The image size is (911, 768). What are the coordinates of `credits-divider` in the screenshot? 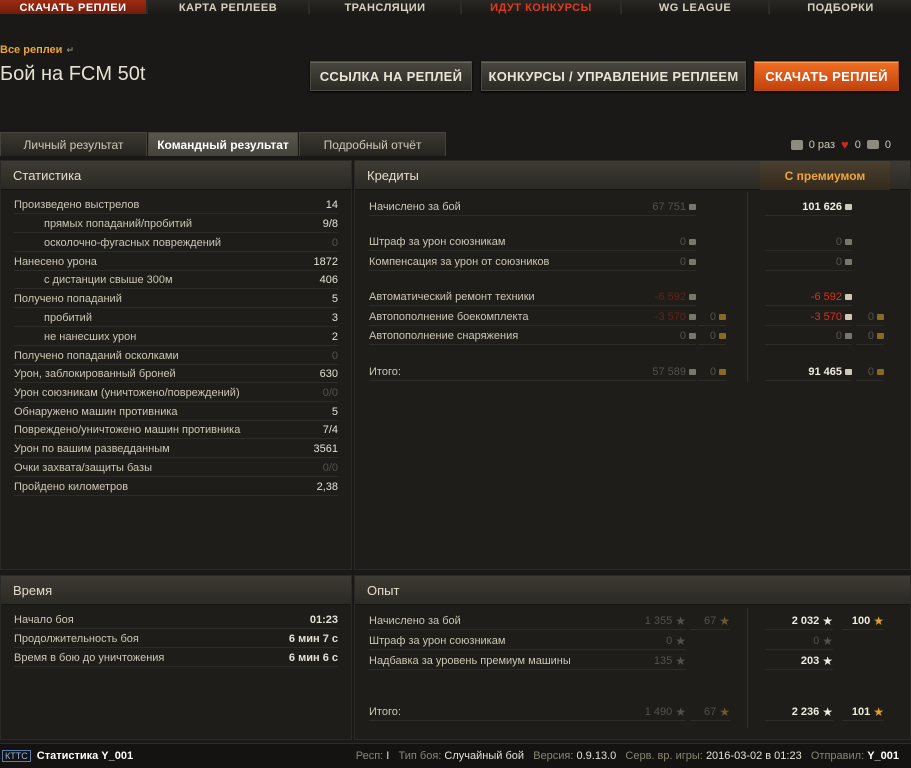 It's located at (747, 287).